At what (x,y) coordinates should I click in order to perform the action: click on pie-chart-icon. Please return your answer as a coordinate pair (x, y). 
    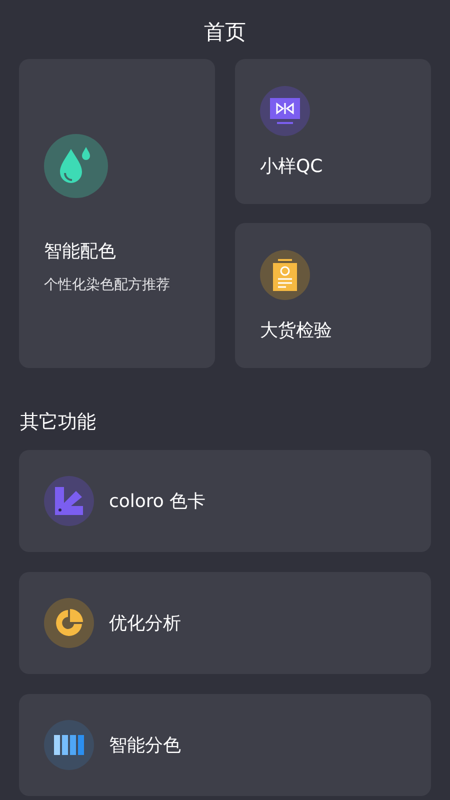
    Looking at the image, I should click on (69, 623).